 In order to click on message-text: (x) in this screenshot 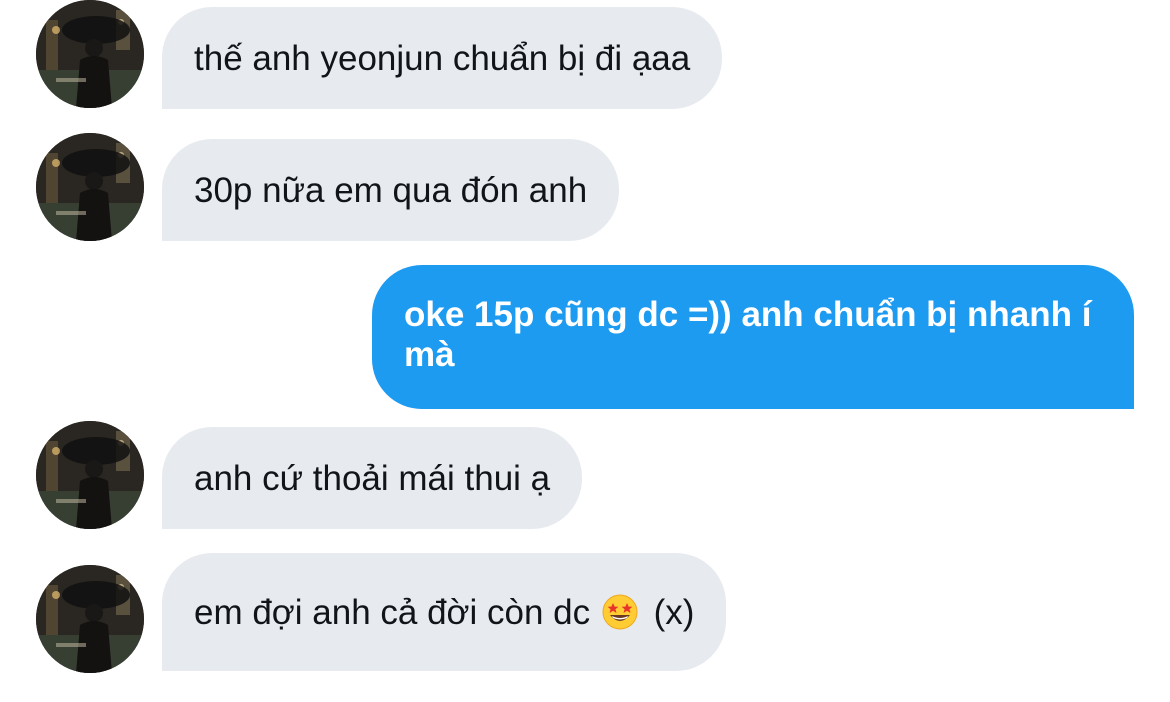, I will do `click(674, 612)`.